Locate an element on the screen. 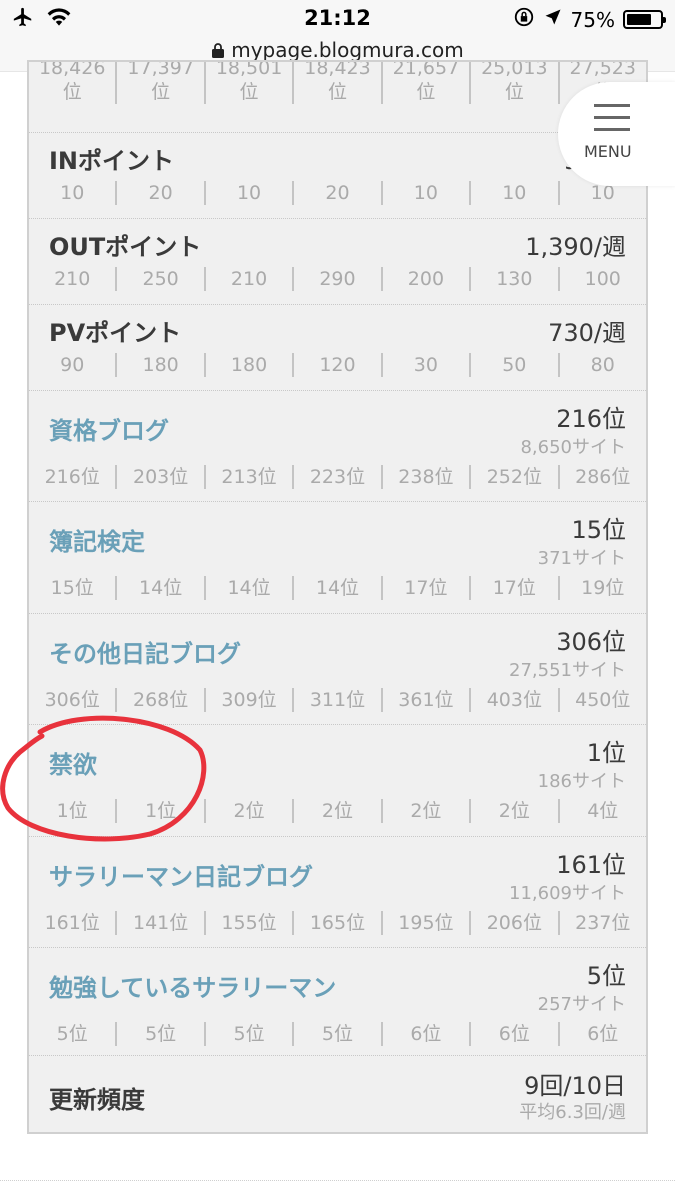 The width and height of the screenshot is (675, 1200). rank-cell: 268位 is located at coordinates (161, 700).